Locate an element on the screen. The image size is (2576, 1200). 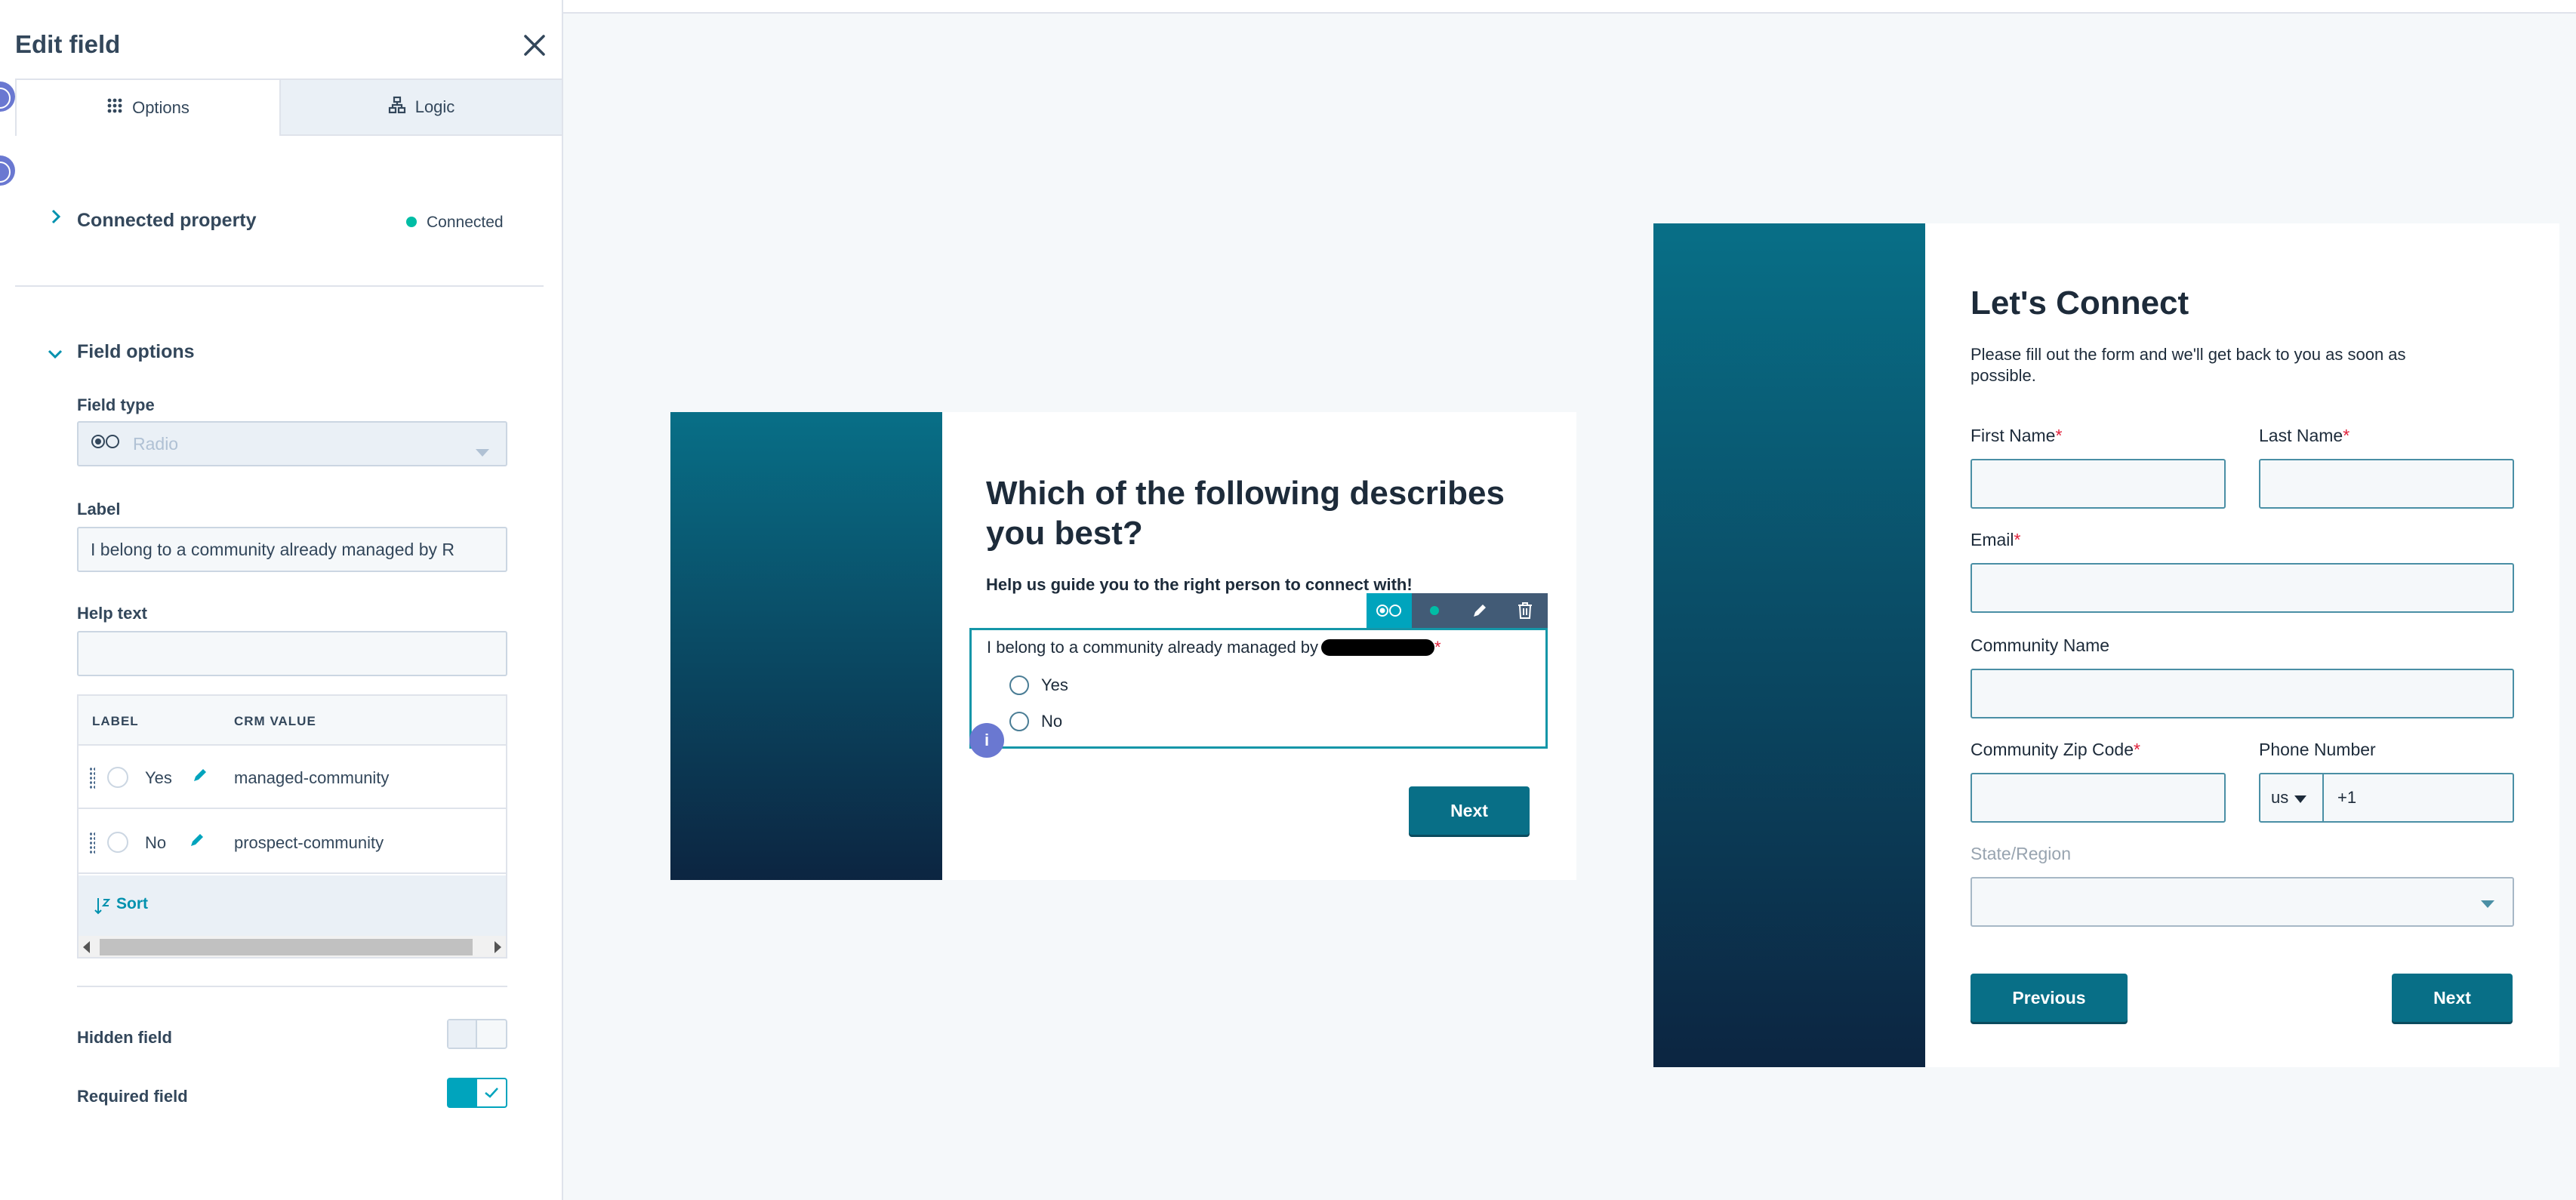
scroll-left-icon is located at coordinates (87, 949).